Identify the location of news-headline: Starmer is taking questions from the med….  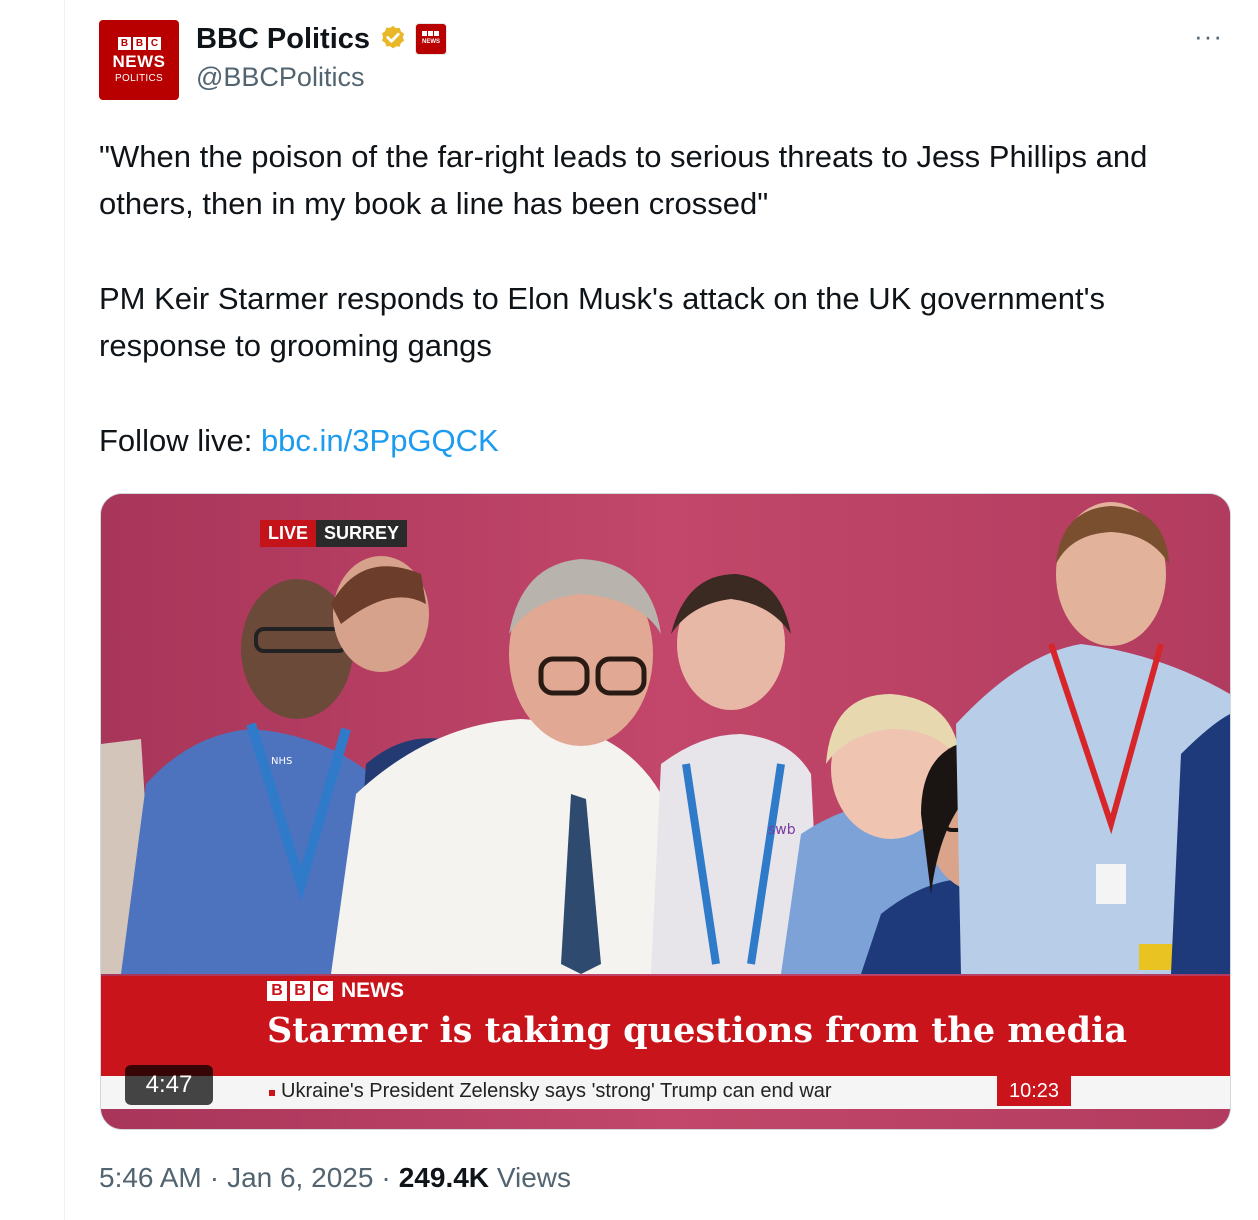
(697, 1030).